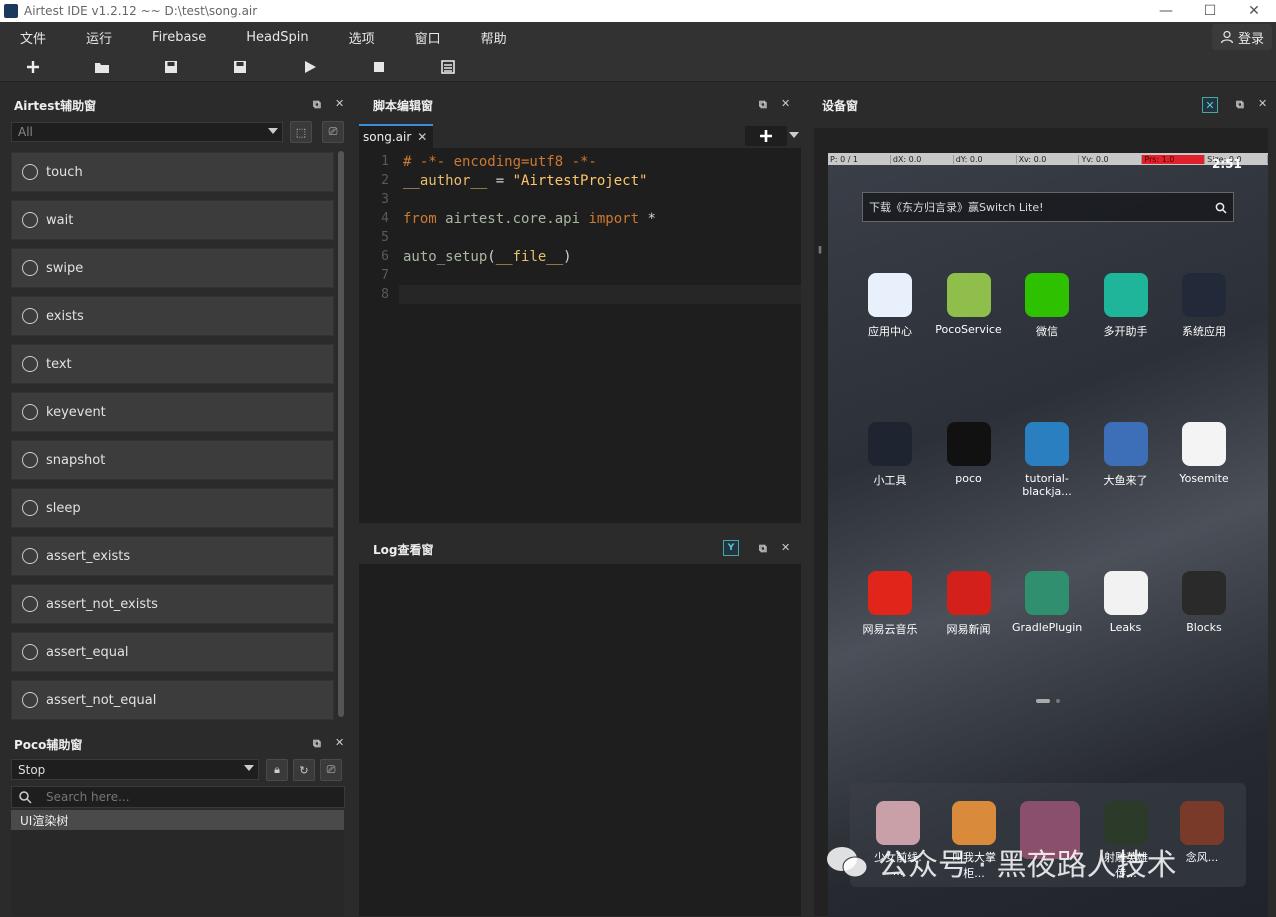 The width and height of the screenshot is (1276, 917). I want to click on assert-equal-icon, so click(30, 652).